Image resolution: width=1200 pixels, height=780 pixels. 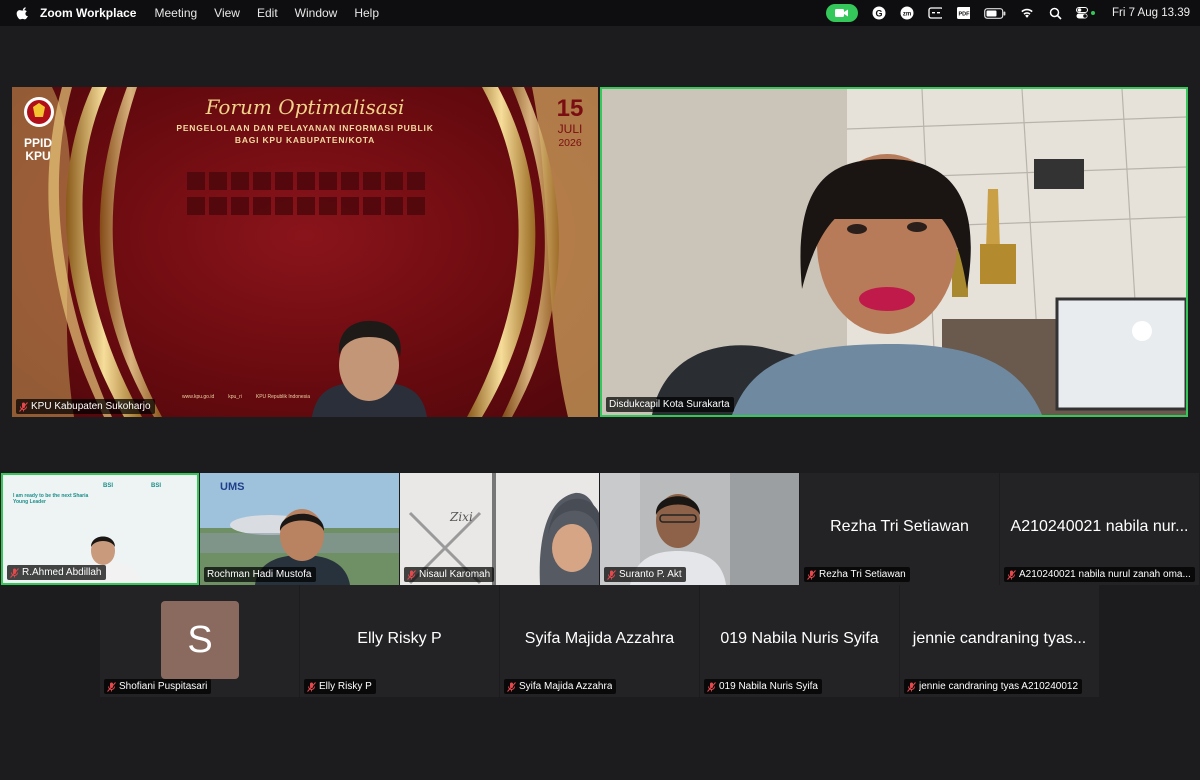 I want to click on video-tile-shofiani-puspitasari: S Shofiani Puspitasari, so click(x=199, y=641).